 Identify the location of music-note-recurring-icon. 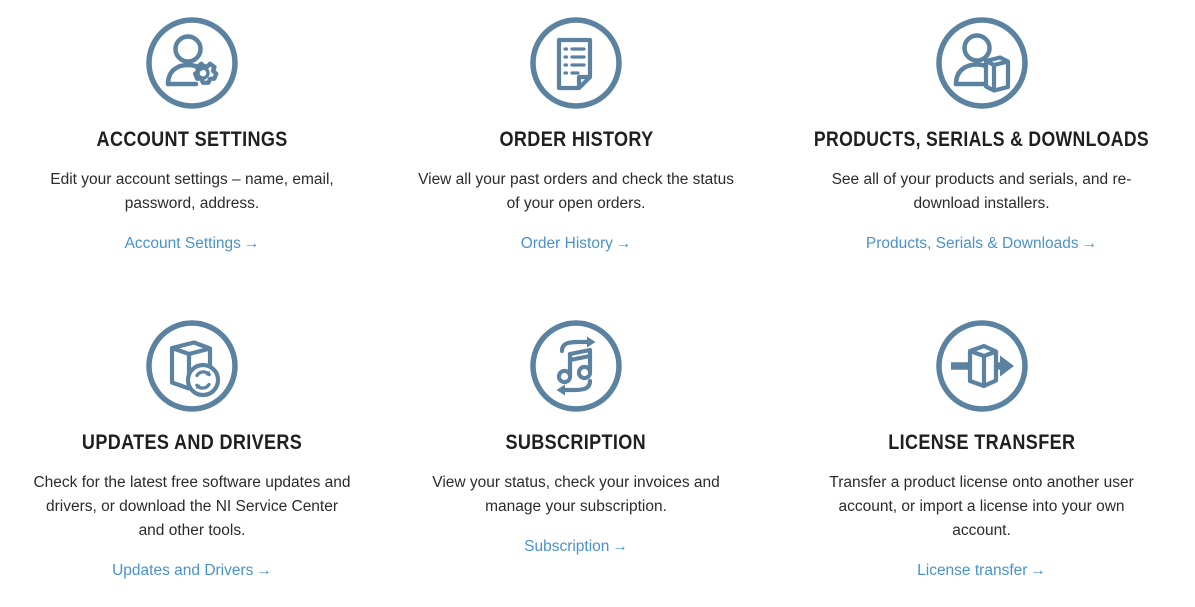
(576, 366).